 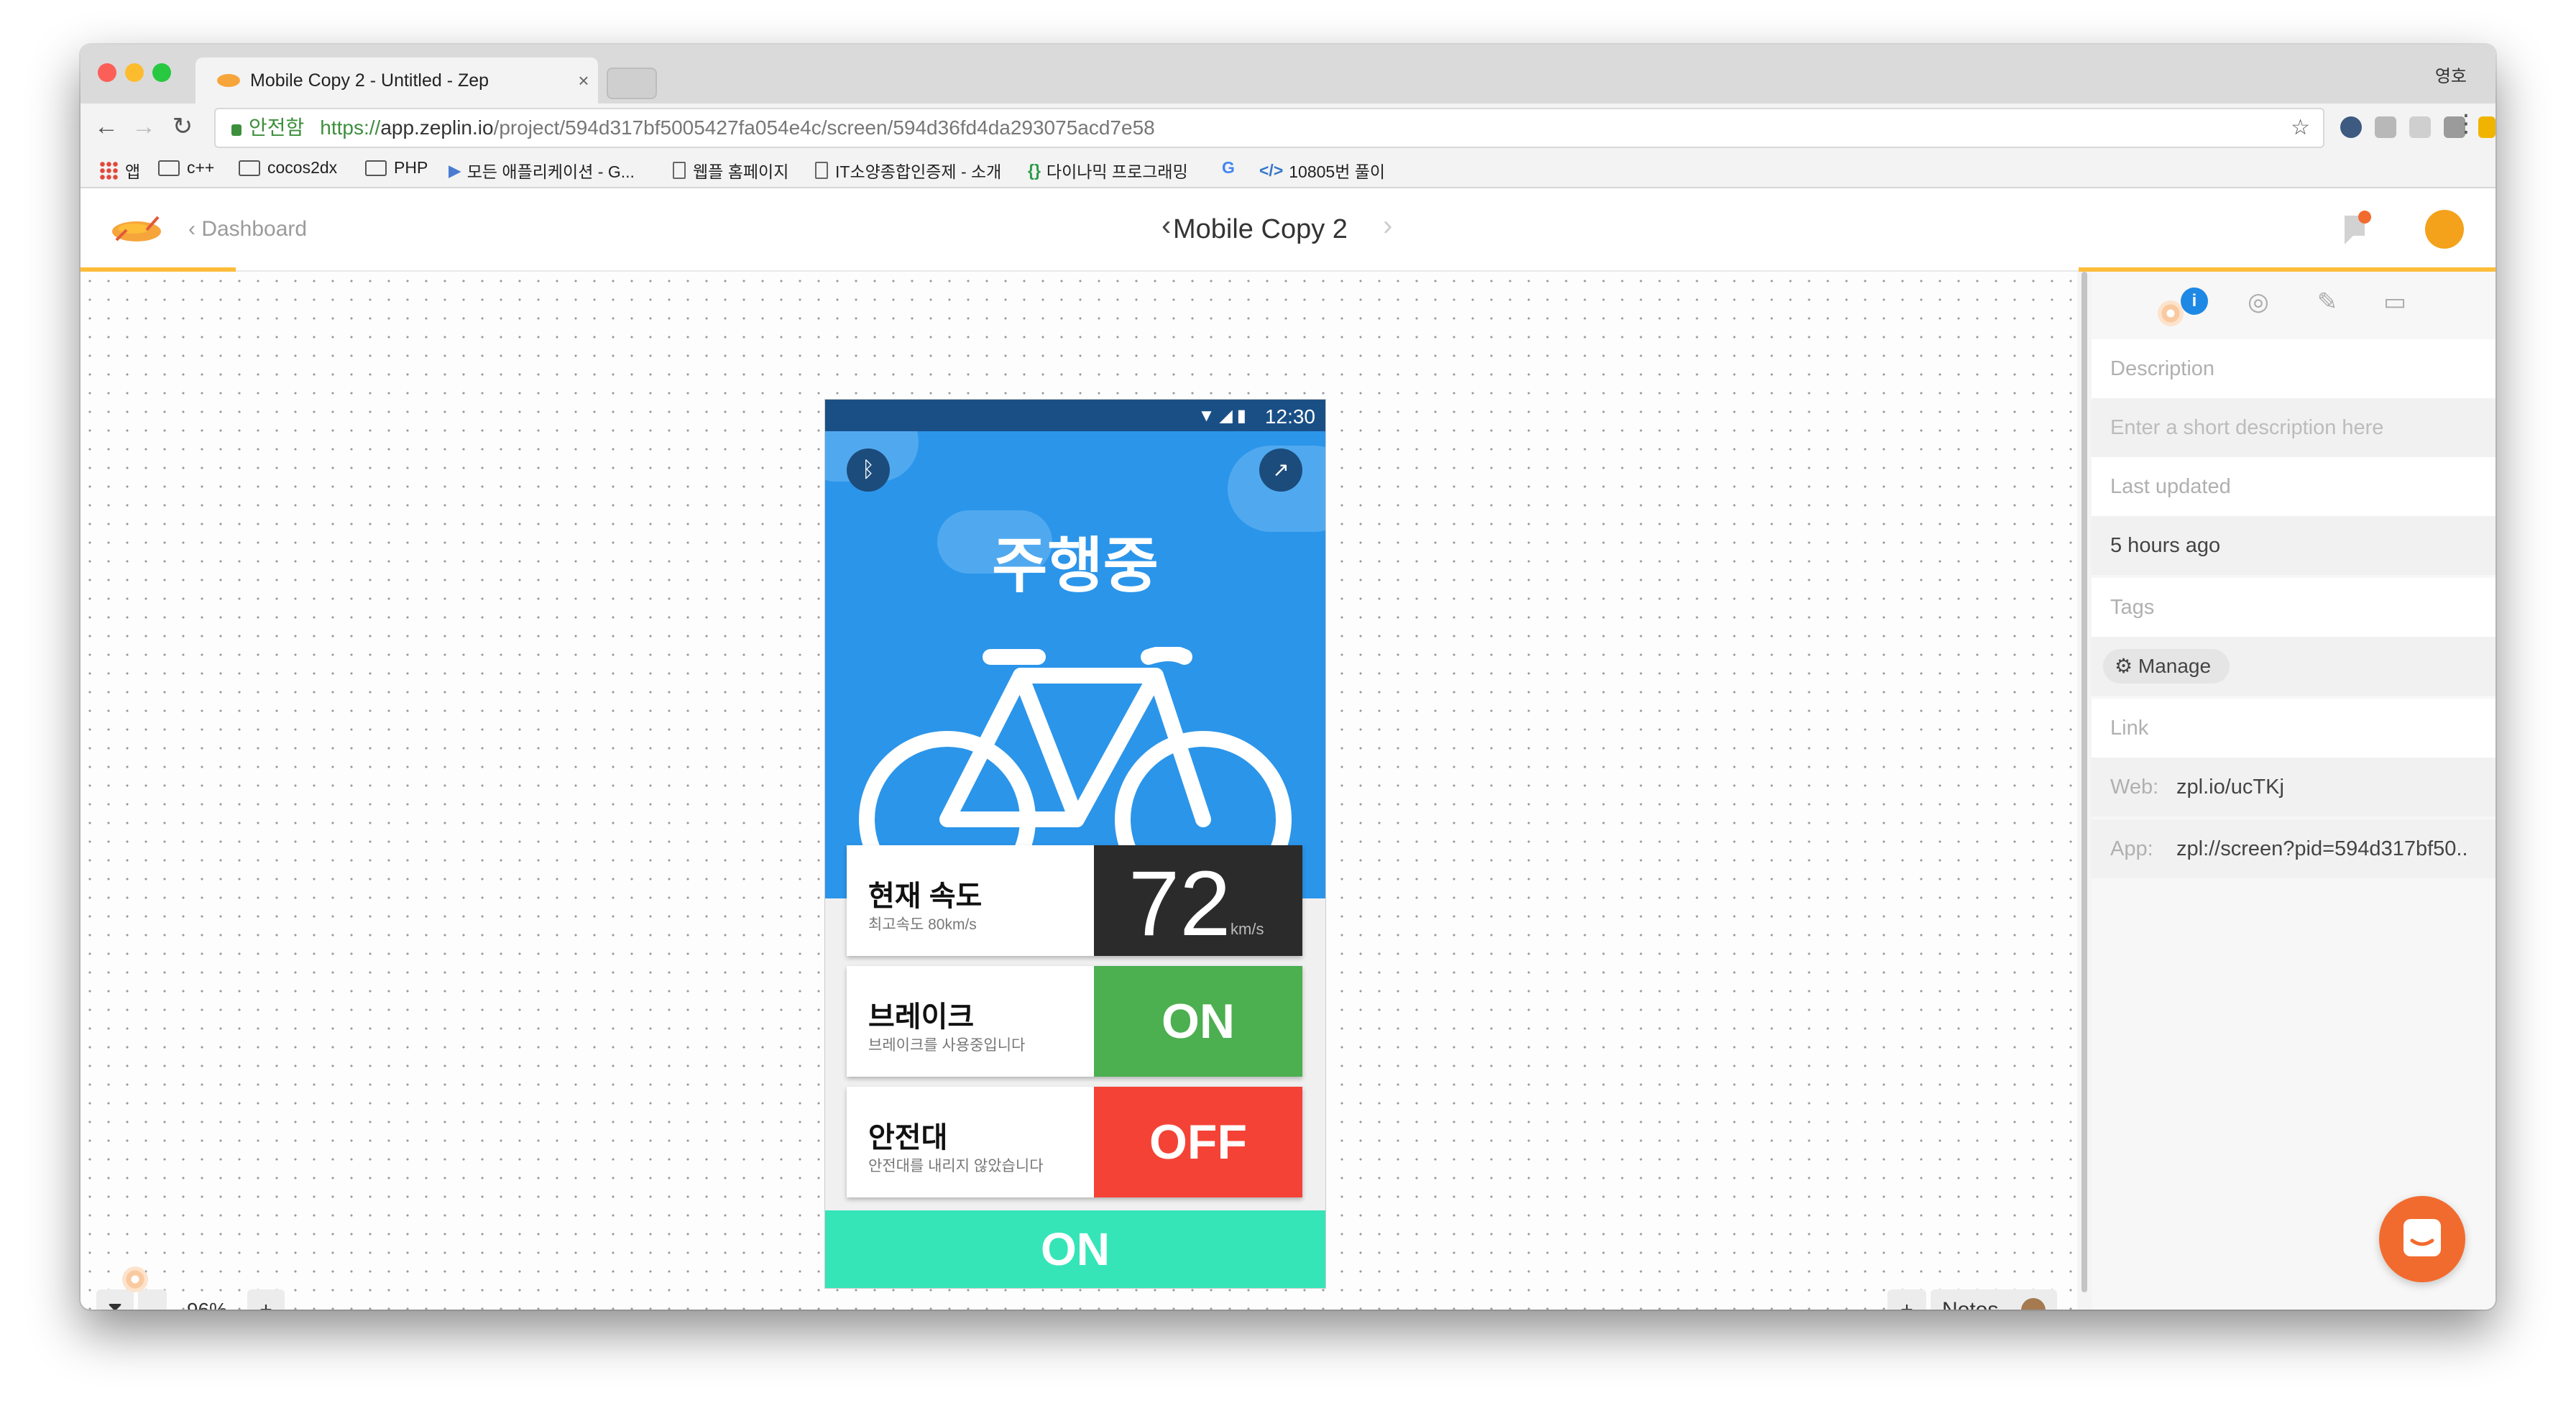 What do you see at coordinates (2294, 787) in the screenshot?
I see `web-link-row: Web: zpl.io/ucTKj` at bounding box center [2294, 787].